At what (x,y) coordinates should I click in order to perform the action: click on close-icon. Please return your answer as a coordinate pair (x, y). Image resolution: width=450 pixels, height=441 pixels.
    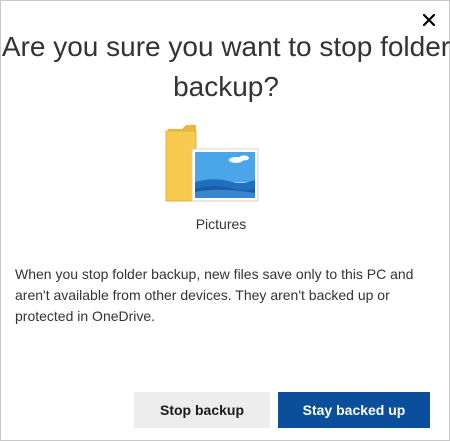
    Looking at the image, I should click on (429, 20).